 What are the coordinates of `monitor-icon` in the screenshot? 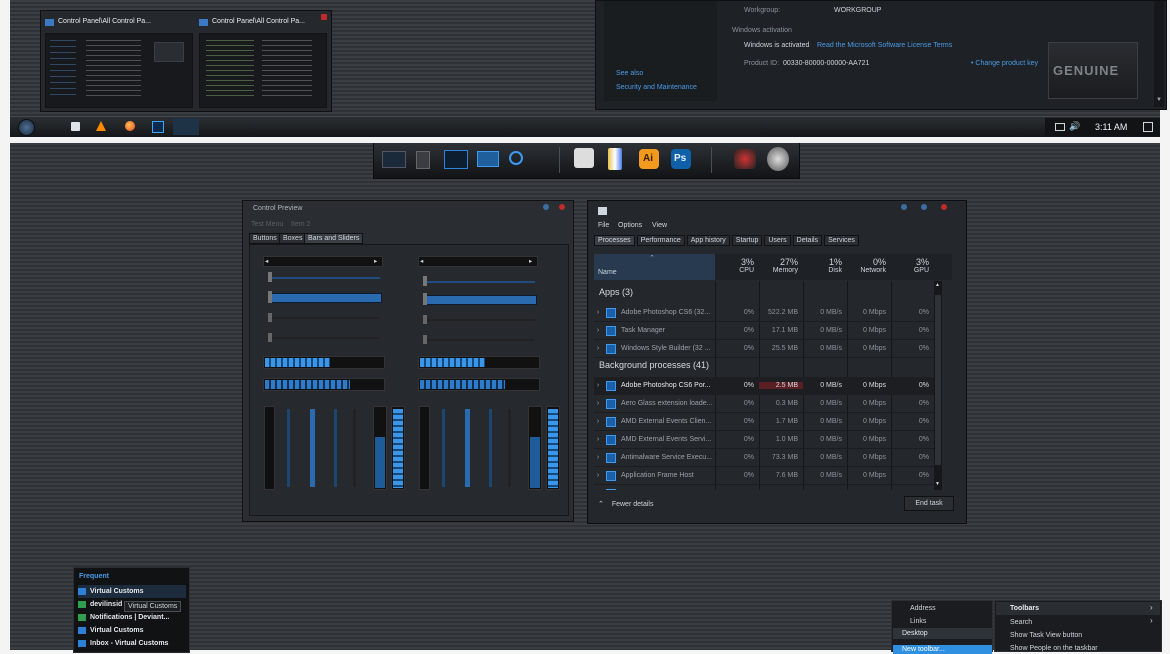 It's located at (394, 159).